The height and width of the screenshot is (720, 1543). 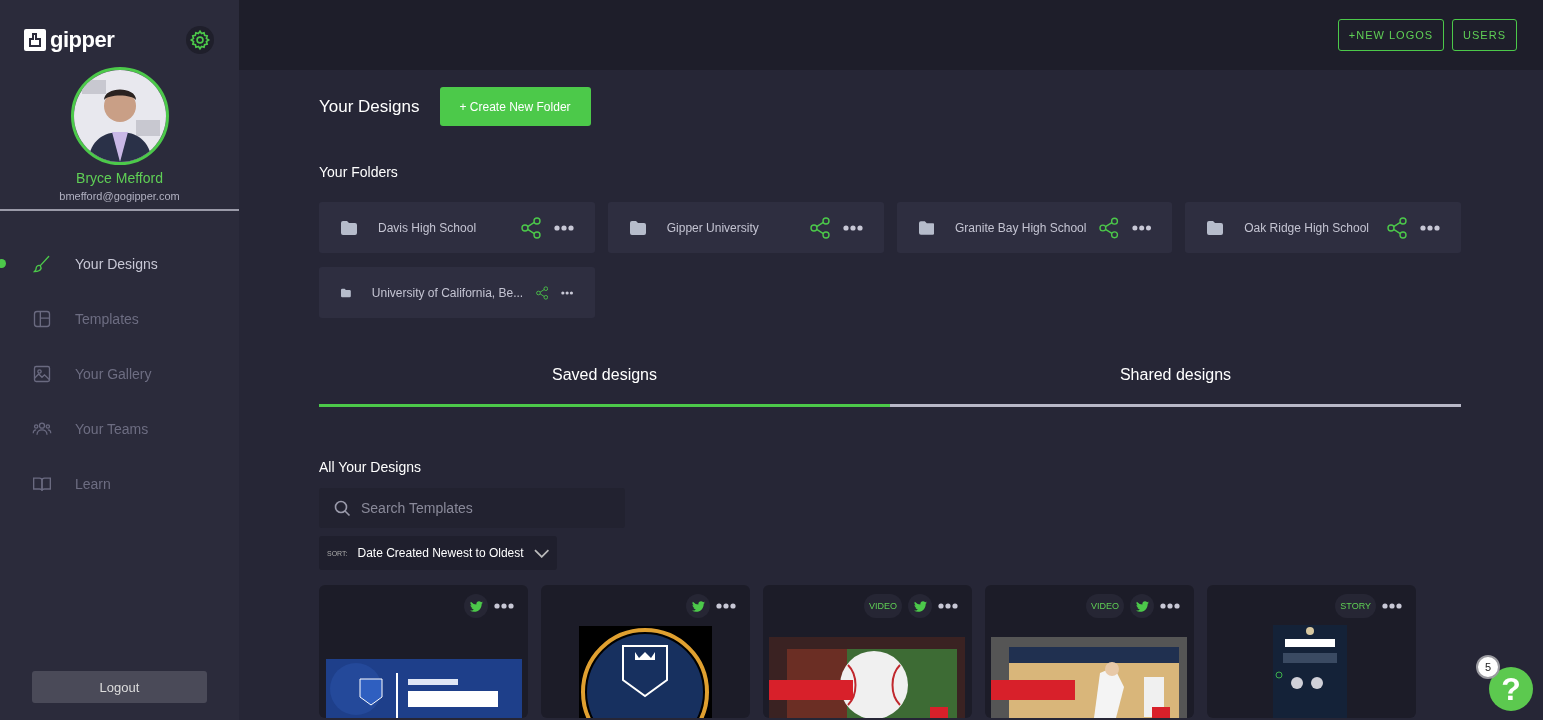 I want to click on image-icon, so click(x=42, y=373).